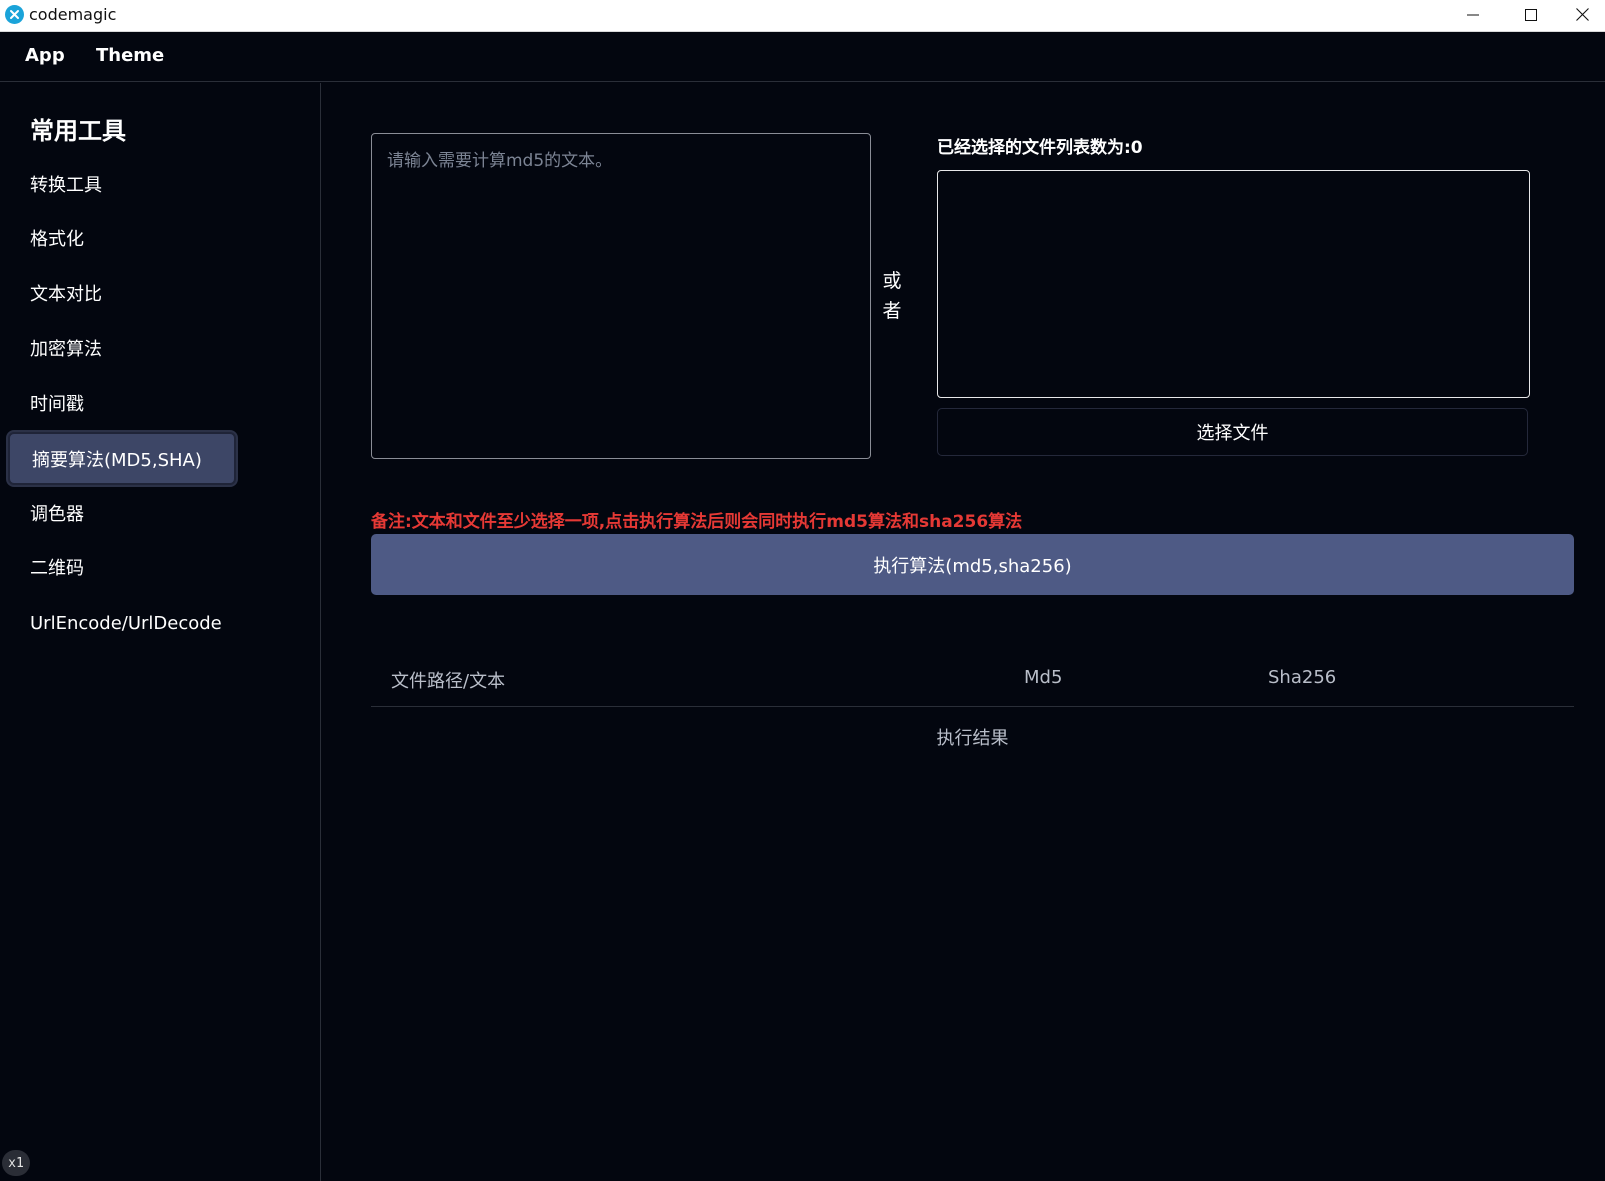 Image resolution: width=1605 pixels, height=1181 pixels. What do you see at coordinates (66, 349) in the screenshot?
I see `sidebar-item-label: 加密算法` at bounding box center [66, 349].